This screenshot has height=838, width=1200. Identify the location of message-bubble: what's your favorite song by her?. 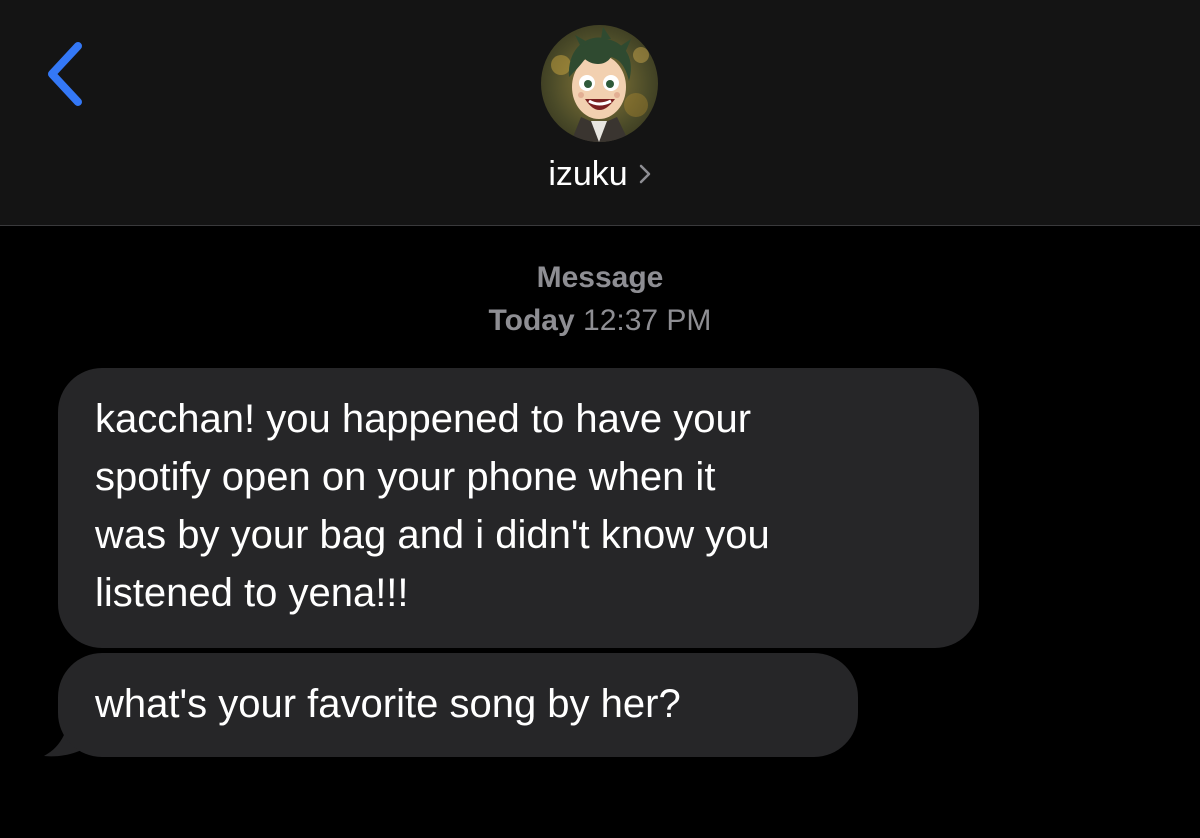
(458, 705).